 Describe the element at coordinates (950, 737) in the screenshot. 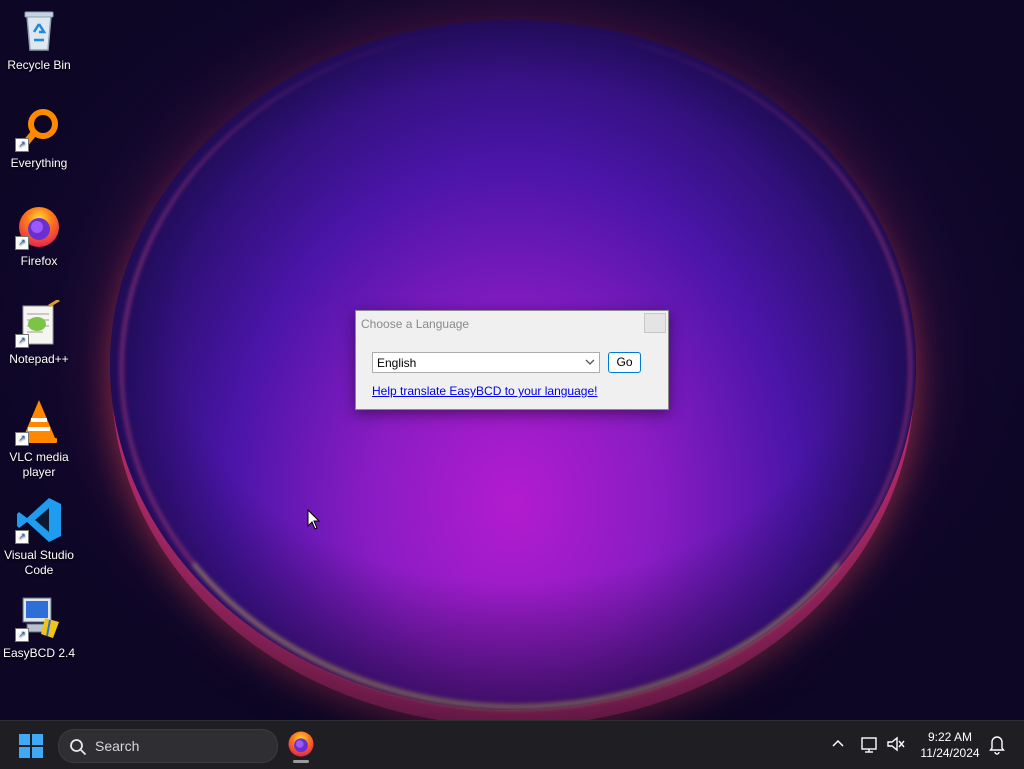

I see `clock-time: 9:22 AM` at that location.